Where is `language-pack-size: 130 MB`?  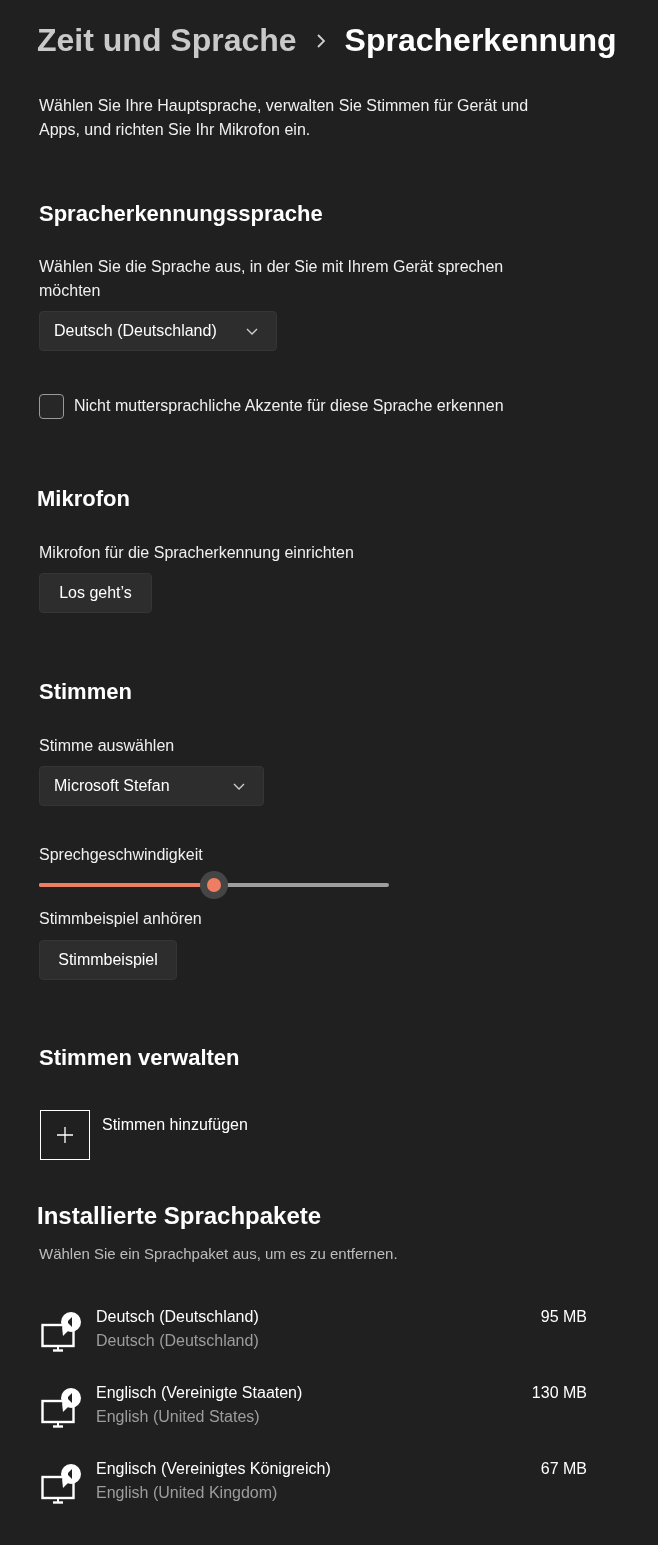
language-pack-size: 130 MB is located at coordinates (559, 1393).